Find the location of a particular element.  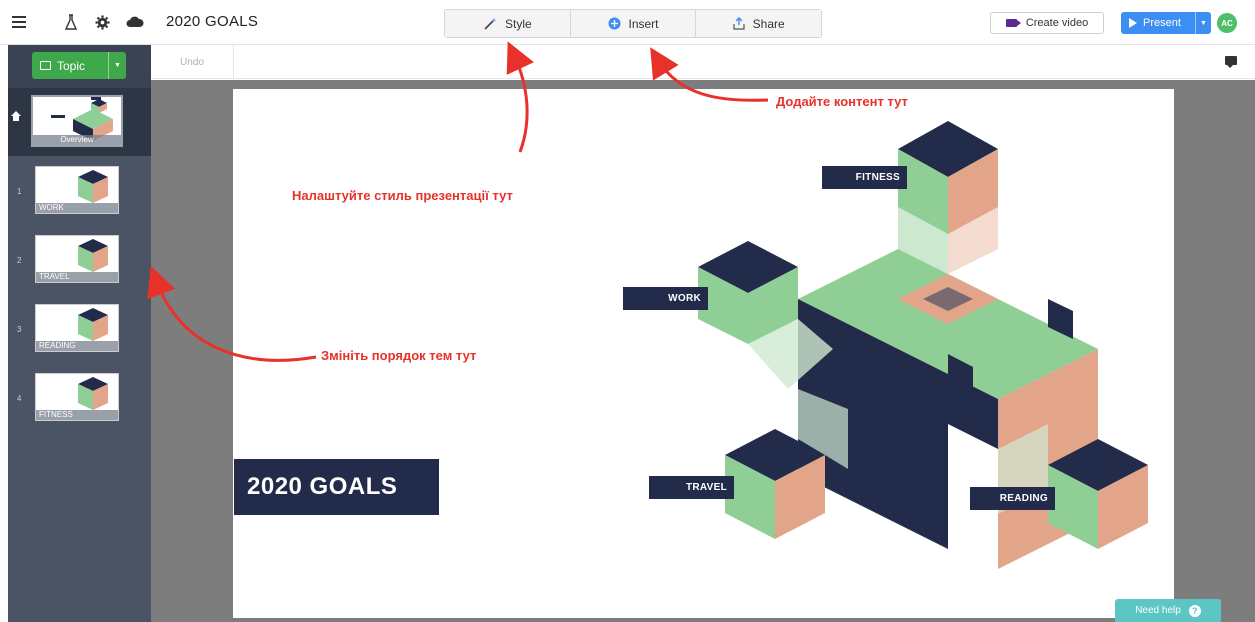

sidebar-item-reading: 3 READING is located at coordinates (79, 331).